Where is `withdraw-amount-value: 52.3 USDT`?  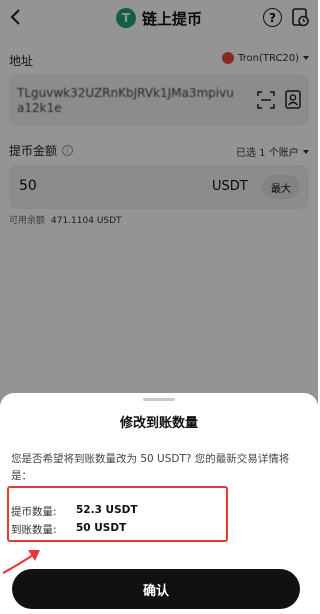
withdraw-amount-value: 52.3 USDT is located at coordinates (107, 510).